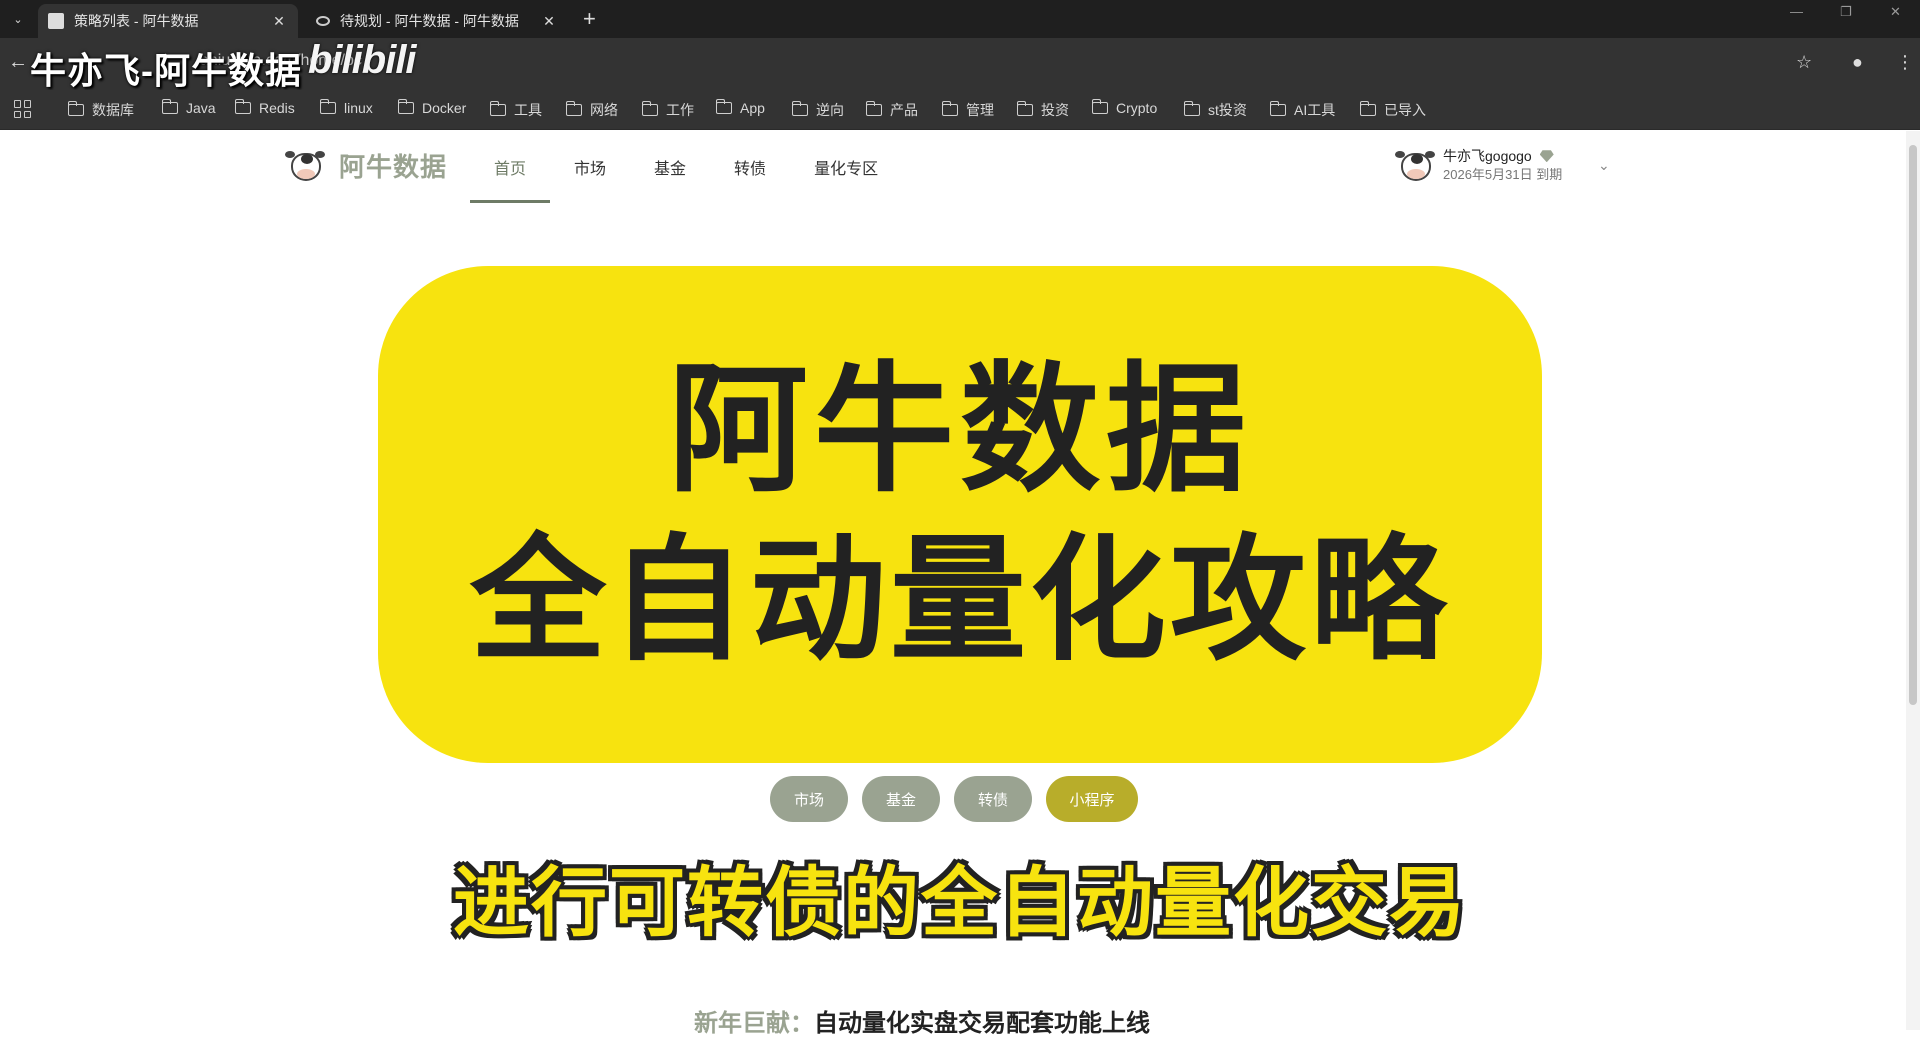  What do you see at coordinates (362, 60) in the screenshot?
I see `watermark-logo: bilibili` at bounding box center [362, 60].